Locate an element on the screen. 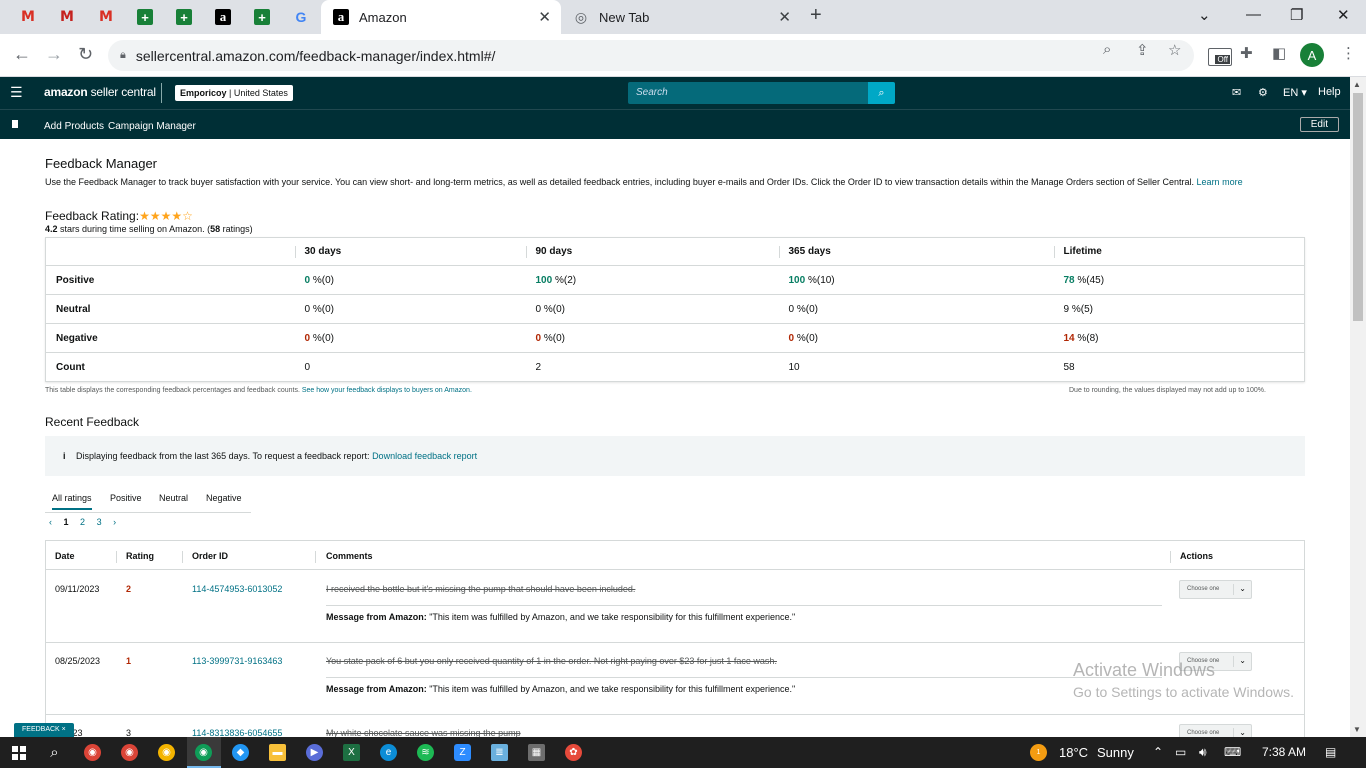 The image size is (1366, 768). tab-amazon: a Amazon ✕ is located at coordinates (441, 17).